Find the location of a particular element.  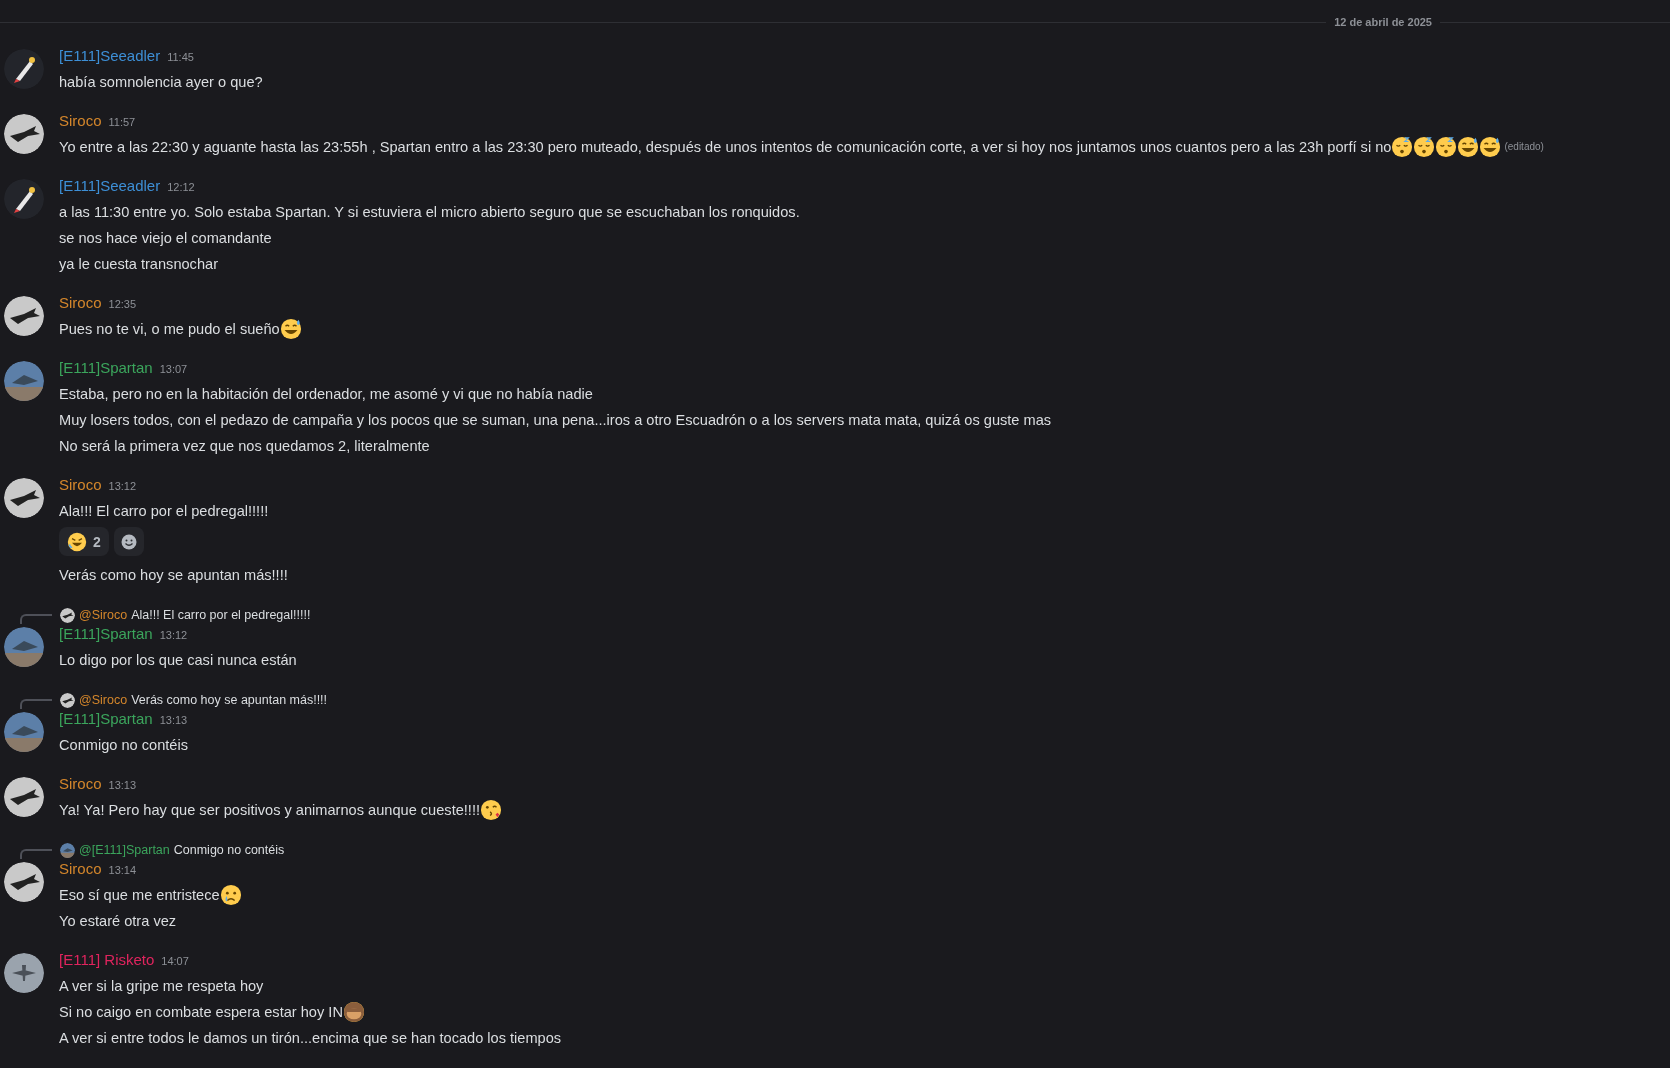

message-text: Verás como hoy se apuntan más!!!! is located at coordinates (173, 575).